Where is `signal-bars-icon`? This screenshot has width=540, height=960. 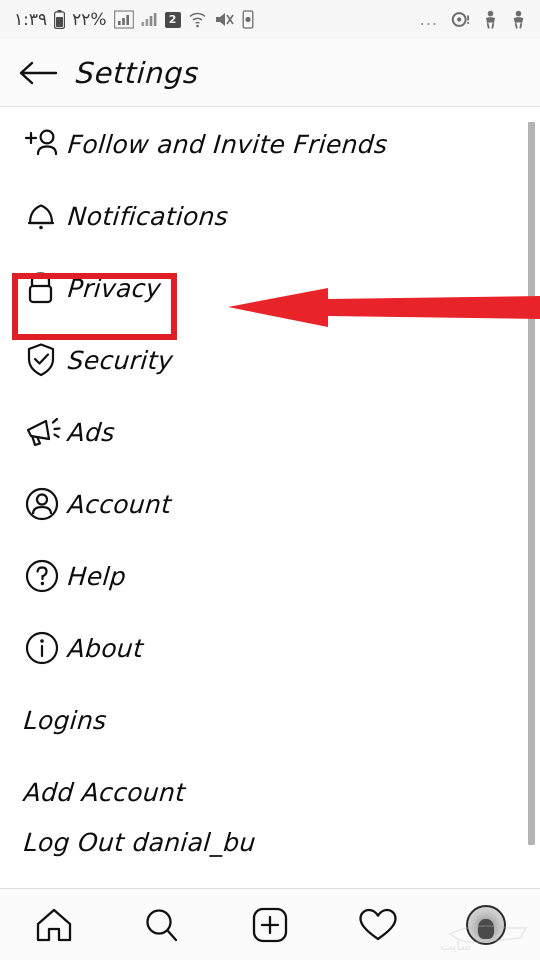 signal-bars-icon is located at coordinates (123, 19).